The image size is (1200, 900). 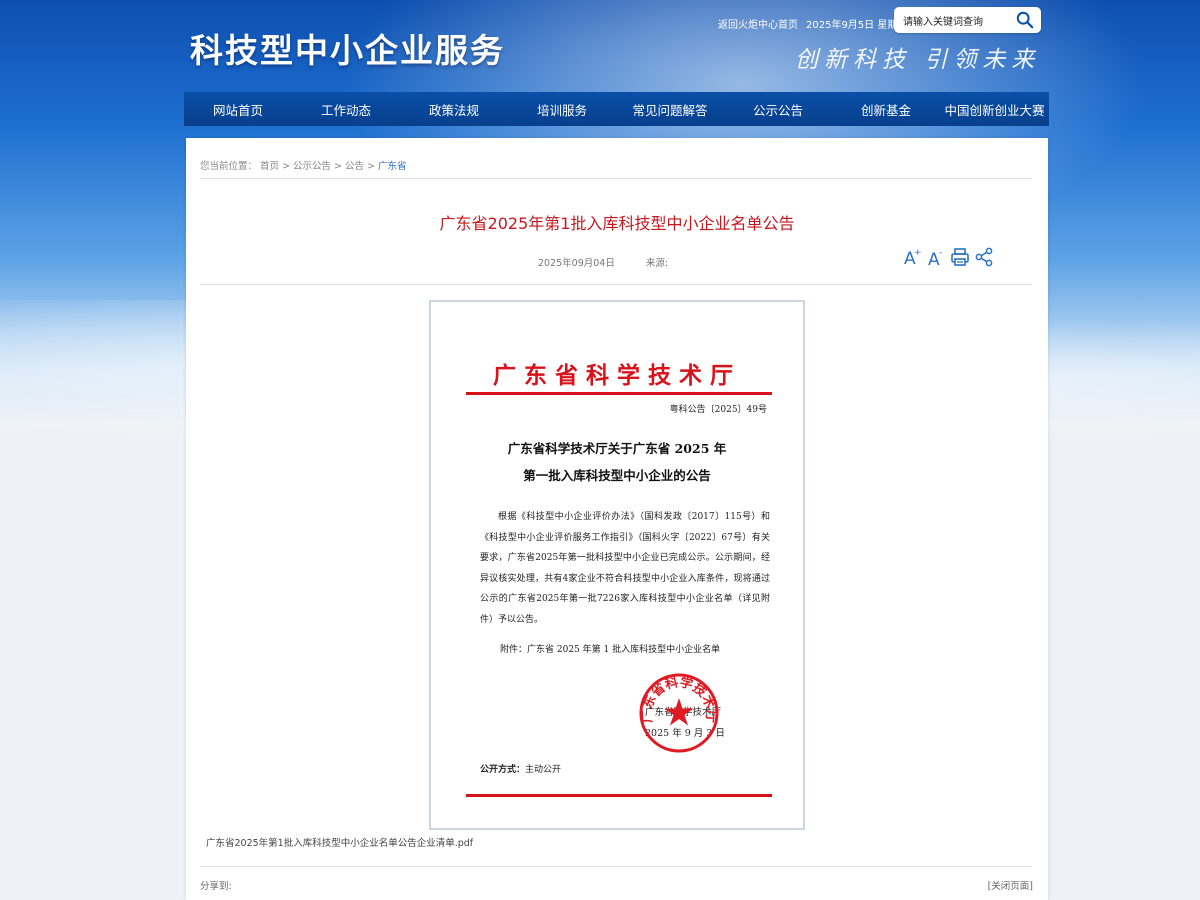 I want to click on breadcrumb-prefix: 您当前位置：, so click(x=229, y=166).